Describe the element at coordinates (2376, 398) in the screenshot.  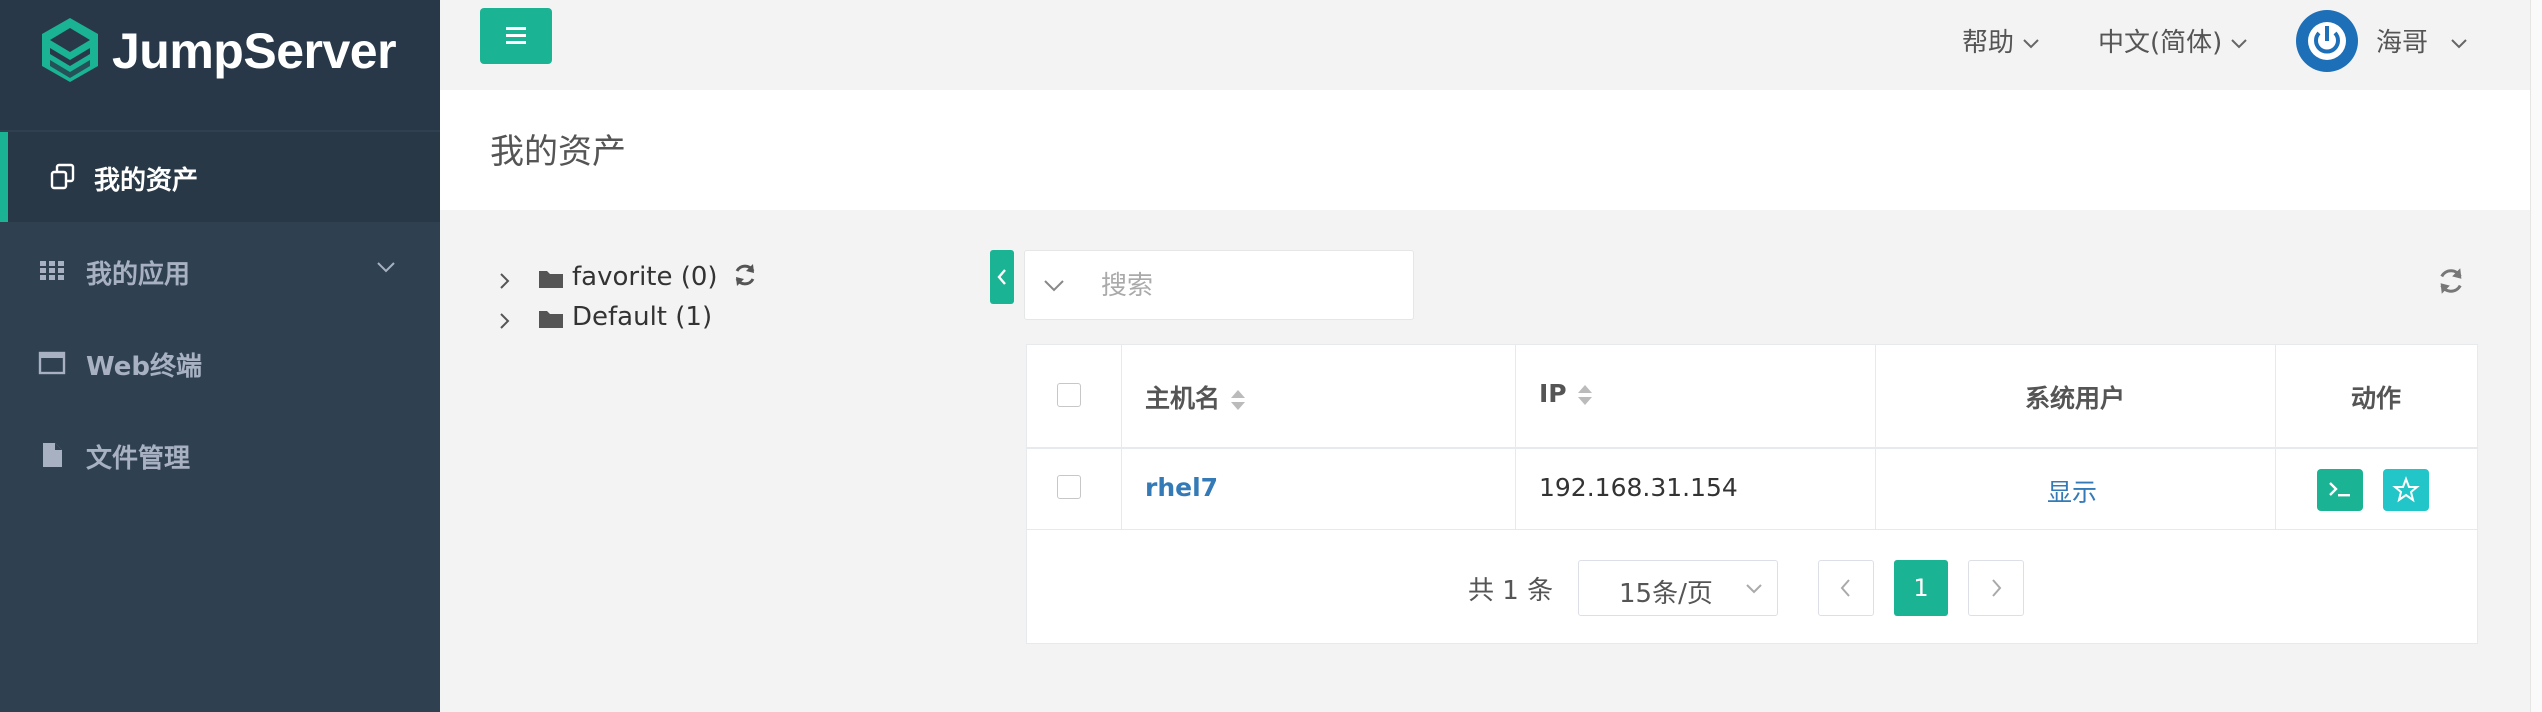
I see `column-header-actions: 动作` at that location.